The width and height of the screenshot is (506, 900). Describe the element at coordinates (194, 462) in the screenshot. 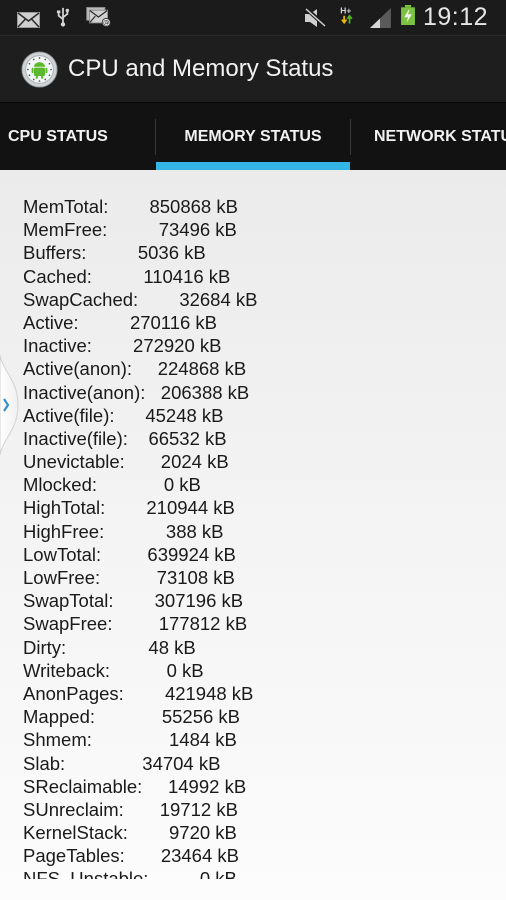

I see `meminfo-value: 2024 kB` at that location.